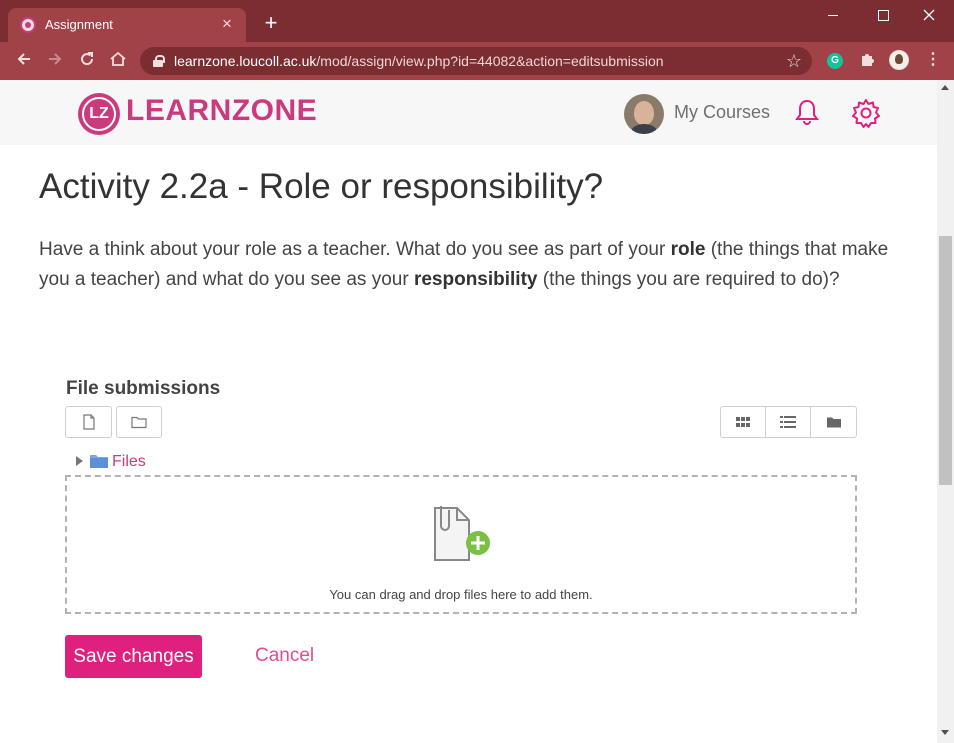  Describe the element at coordinates (271, 23) in the screenshot. I see `new-tab-button: +` at that location.